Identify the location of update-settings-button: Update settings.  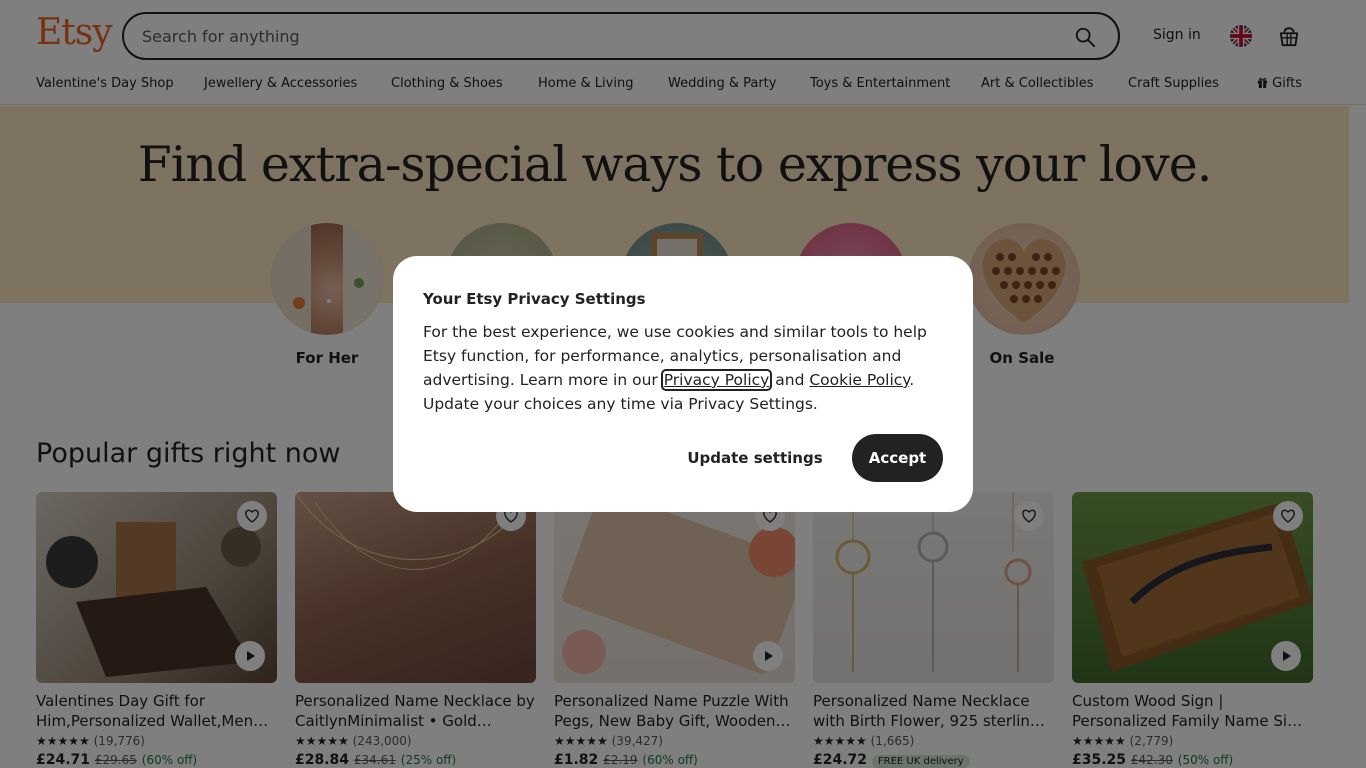
(755, 458).